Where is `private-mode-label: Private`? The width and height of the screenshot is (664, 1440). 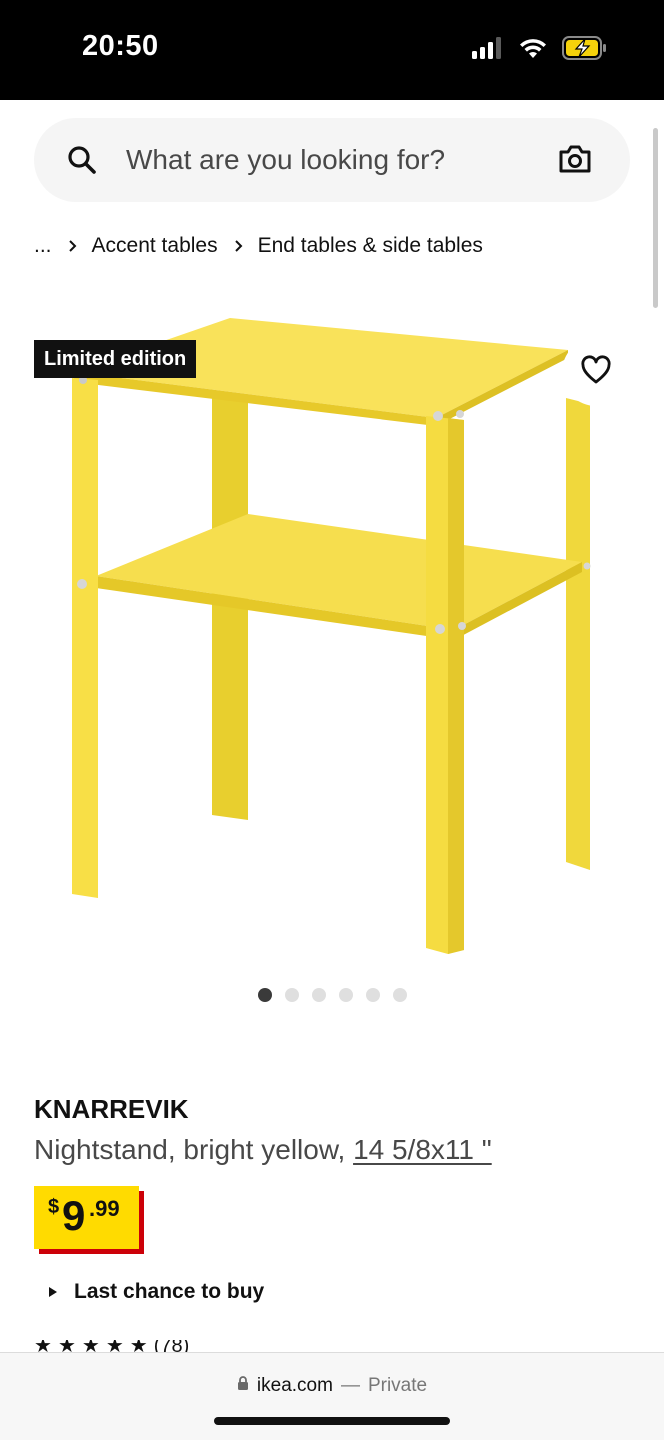
private-mode-label: Private is located at coordinates (397, 1385).